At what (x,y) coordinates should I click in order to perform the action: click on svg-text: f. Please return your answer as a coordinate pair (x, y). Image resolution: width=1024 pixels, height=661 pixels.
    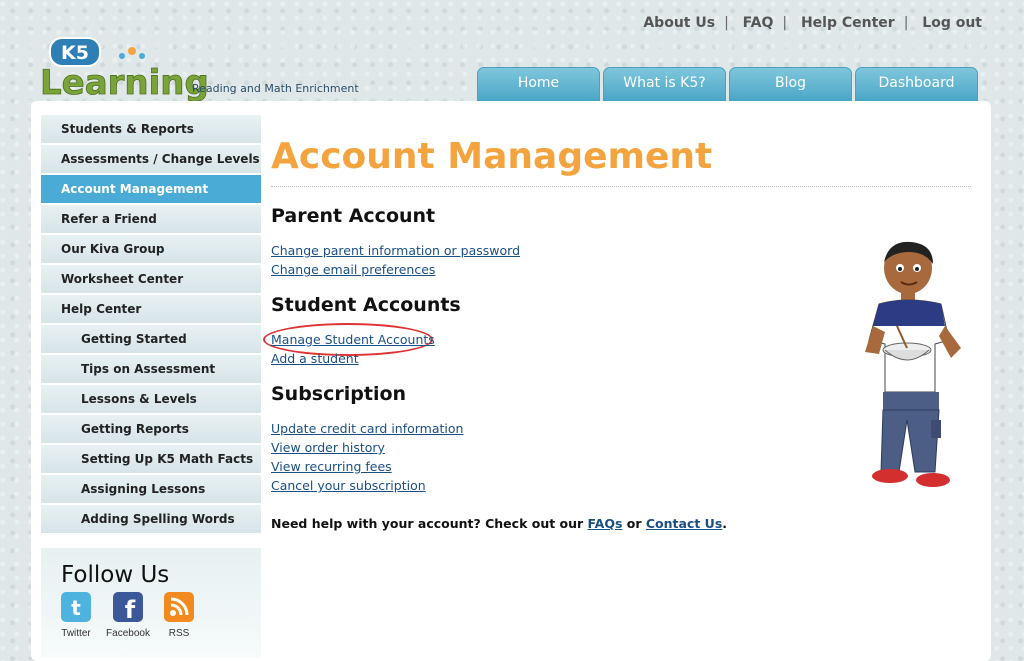
    Looking at the image, I should click on (130, 609).